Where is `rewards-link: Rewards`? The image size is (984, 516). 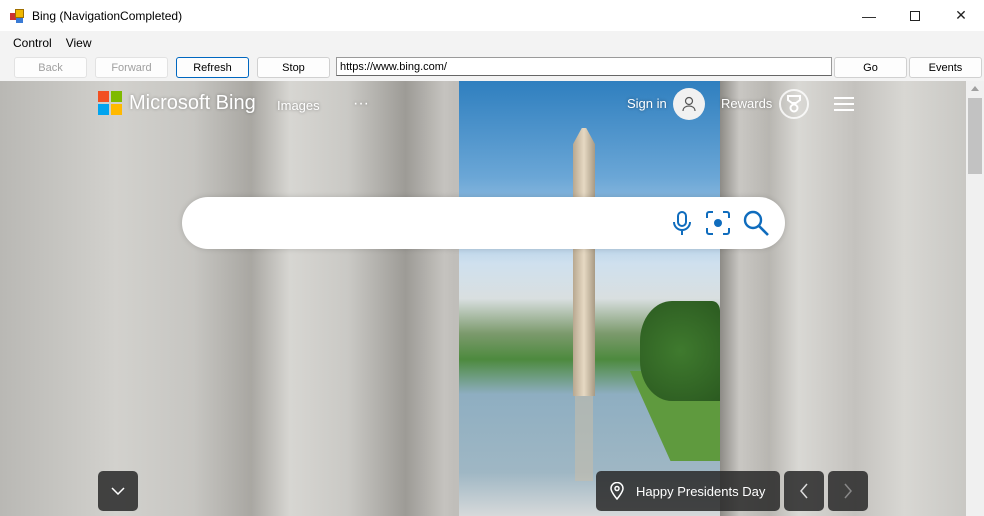
rewards-link: Rewards is located at coordinates (746, 103).